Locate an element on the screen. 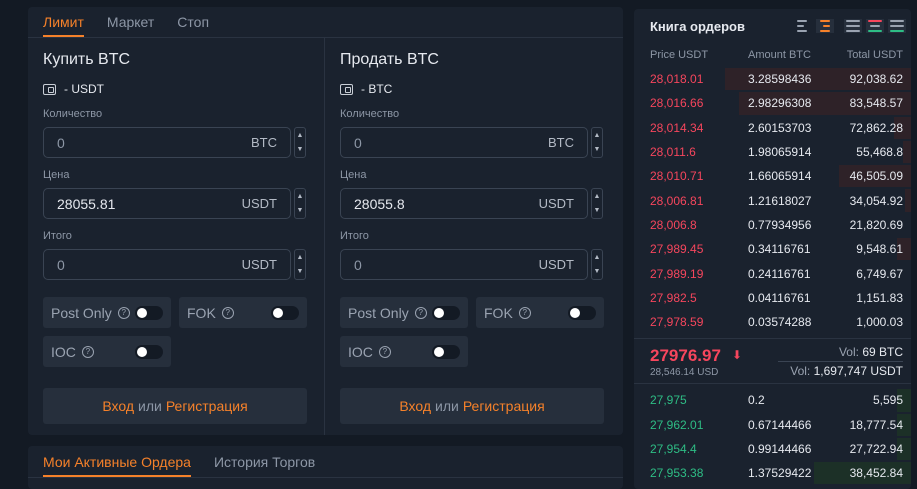  sell-price-stepper: ▲ ▼ is located at coordinates (597, 203).